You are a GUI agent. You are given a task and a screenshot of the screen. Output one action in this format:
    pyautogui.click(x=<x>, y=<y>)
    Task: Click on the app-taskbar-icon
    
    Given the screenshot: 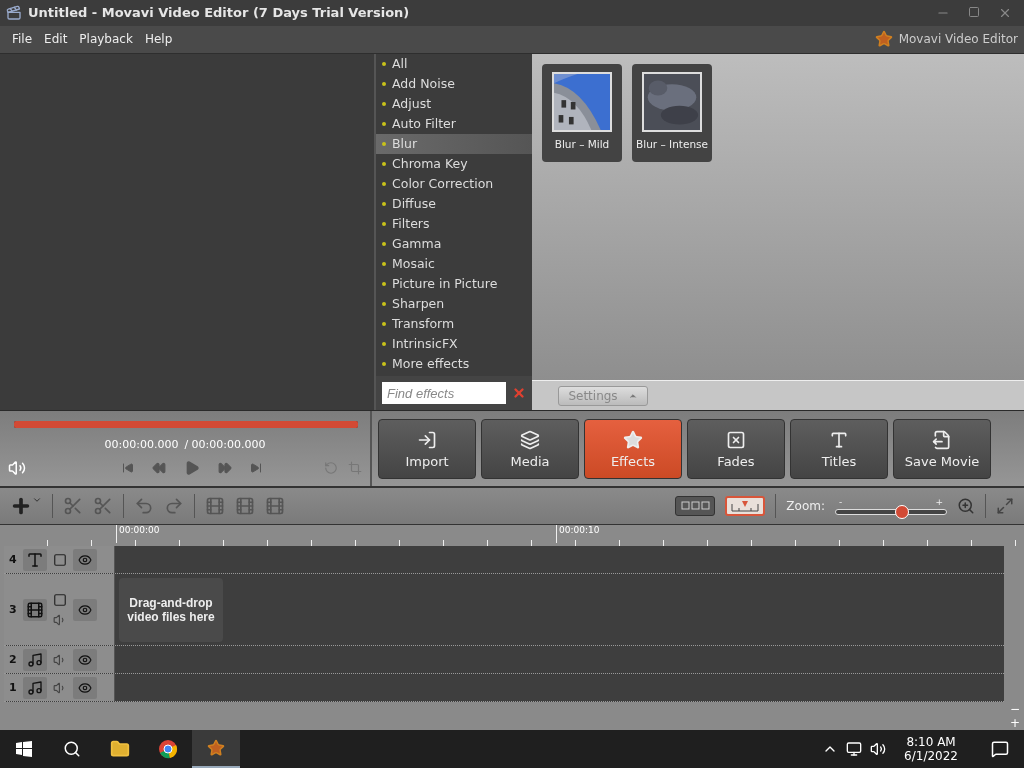 What is the action you would take?
    pyautogui.click(x=216, y=749)
    